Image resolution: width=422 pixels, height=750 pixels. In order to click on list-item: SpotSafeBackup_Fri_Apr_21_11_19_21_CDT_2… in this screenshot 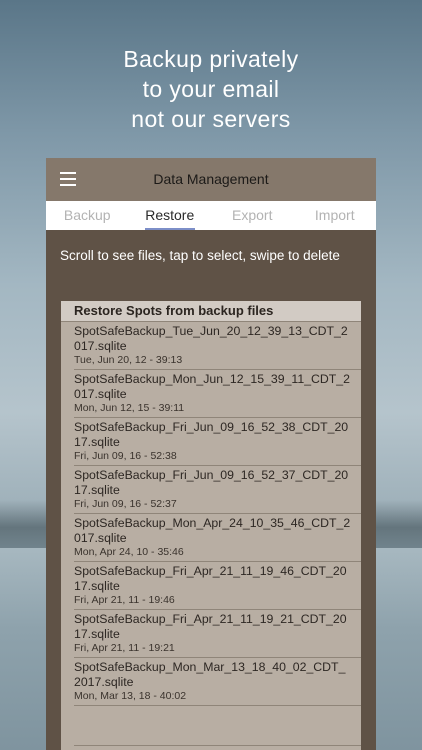, I will do `click(217, 634)`.